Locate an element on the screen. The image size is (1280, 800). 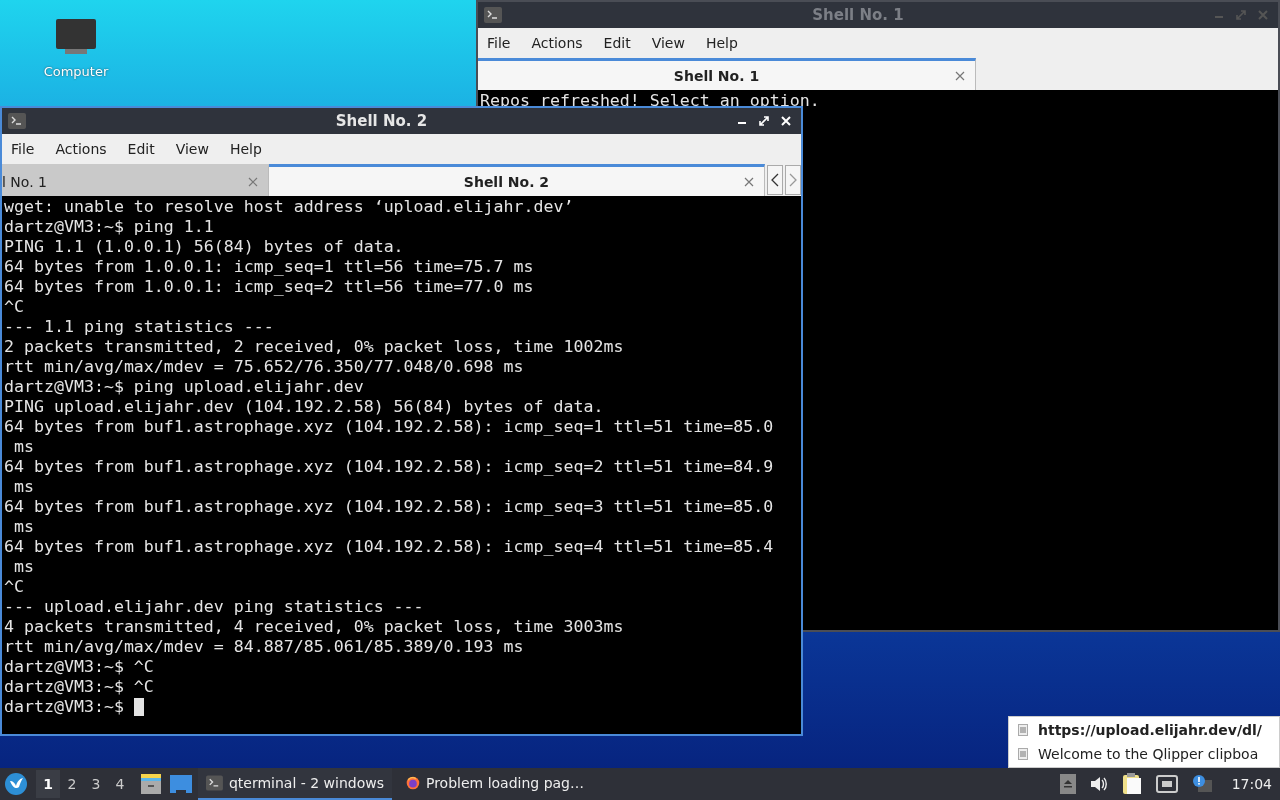
terminal-line: 64 bytes from buf1.astrophage.xyz (104.192.2.58): icmp_seq=3 ttl=51 time=85.0 is located at coordinates (389, 507).